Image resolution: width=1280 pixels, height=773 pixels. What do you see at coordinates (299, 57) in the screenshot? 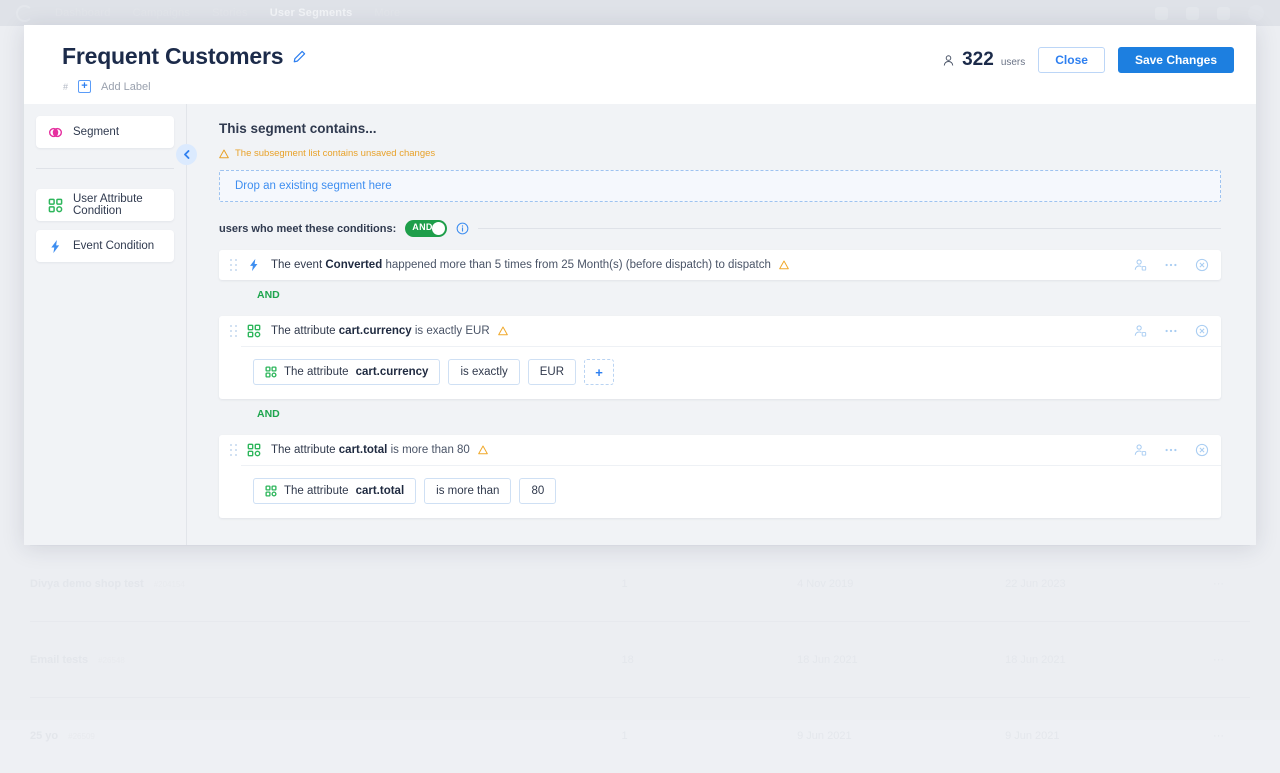
I see `pencil-icon` at bounding box center [299, 57].